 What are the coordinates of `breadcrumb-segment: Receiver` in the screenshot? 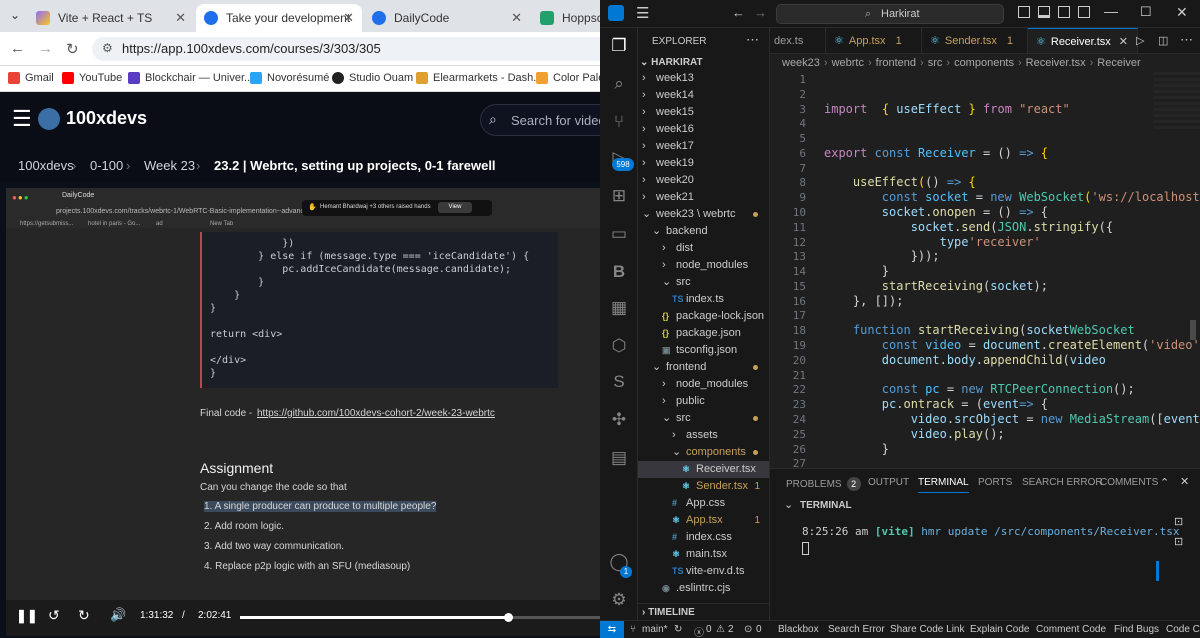 It's located at (1118, 63).